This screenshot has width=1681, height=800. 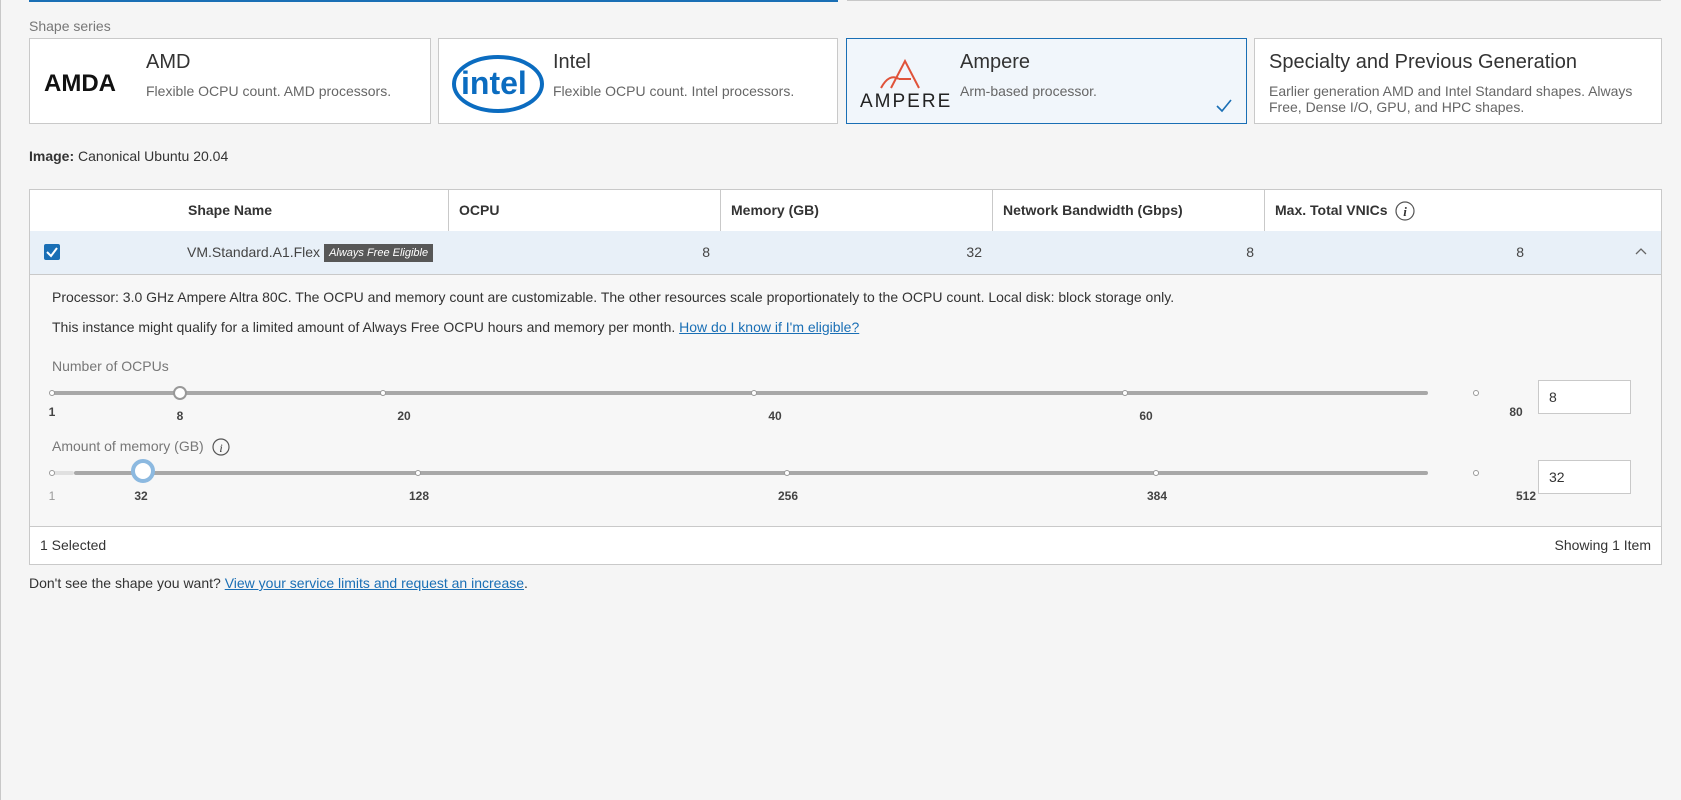 What do you see at coordinates (153, 156) in the screenshot?
I see `image-value: Canonical Ubuntu 20.04` at bounding box center [153, 156].